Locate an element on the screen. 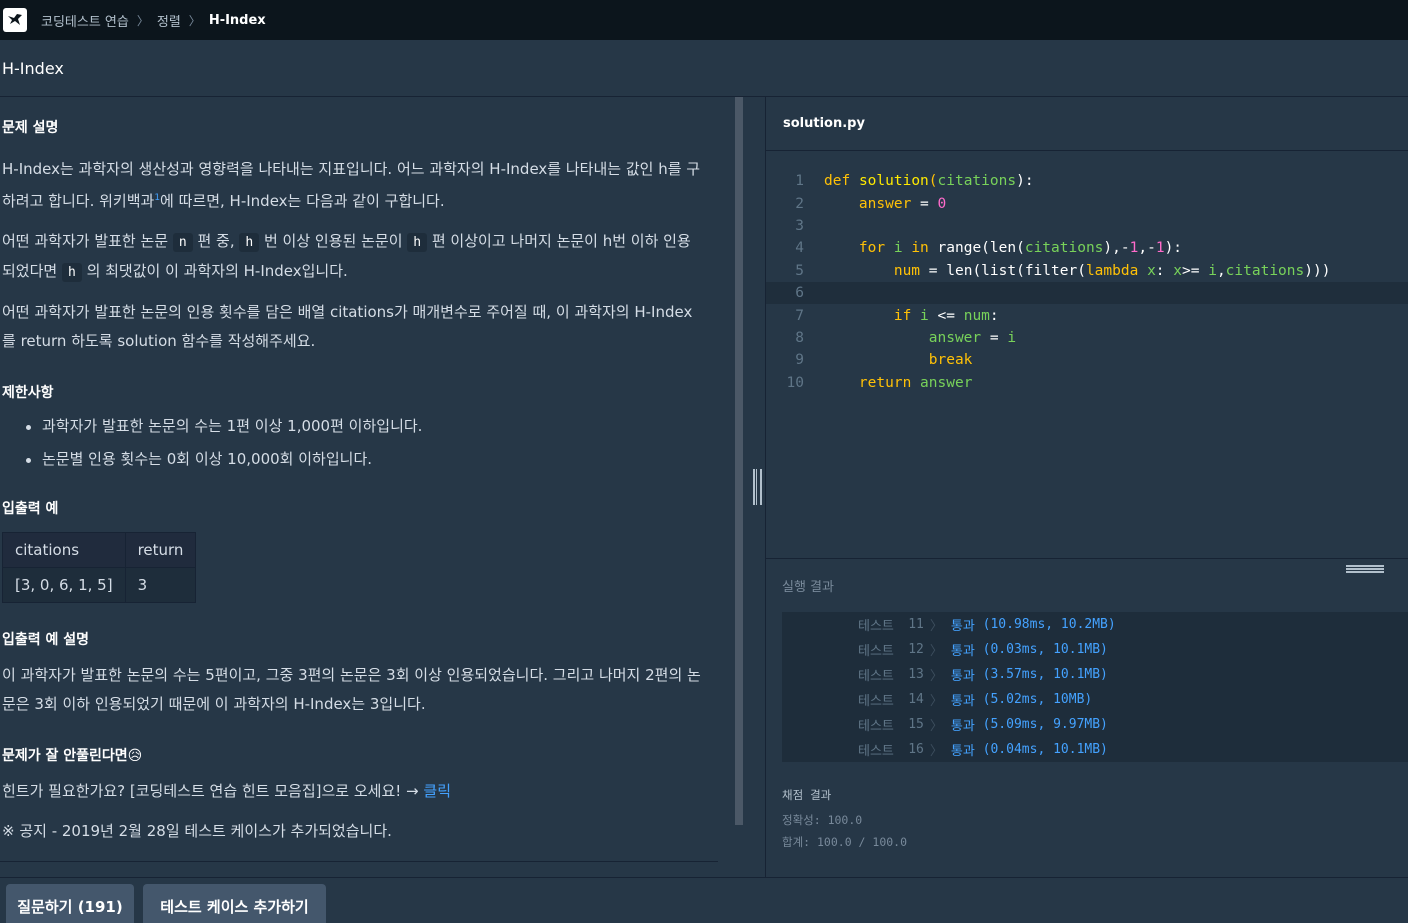 The width and height of the screenshot is (1408, 923). test-result-row: 테스트 14 〉 통과 (5.02ms, 10MB) is located at coordinates (975, 700).